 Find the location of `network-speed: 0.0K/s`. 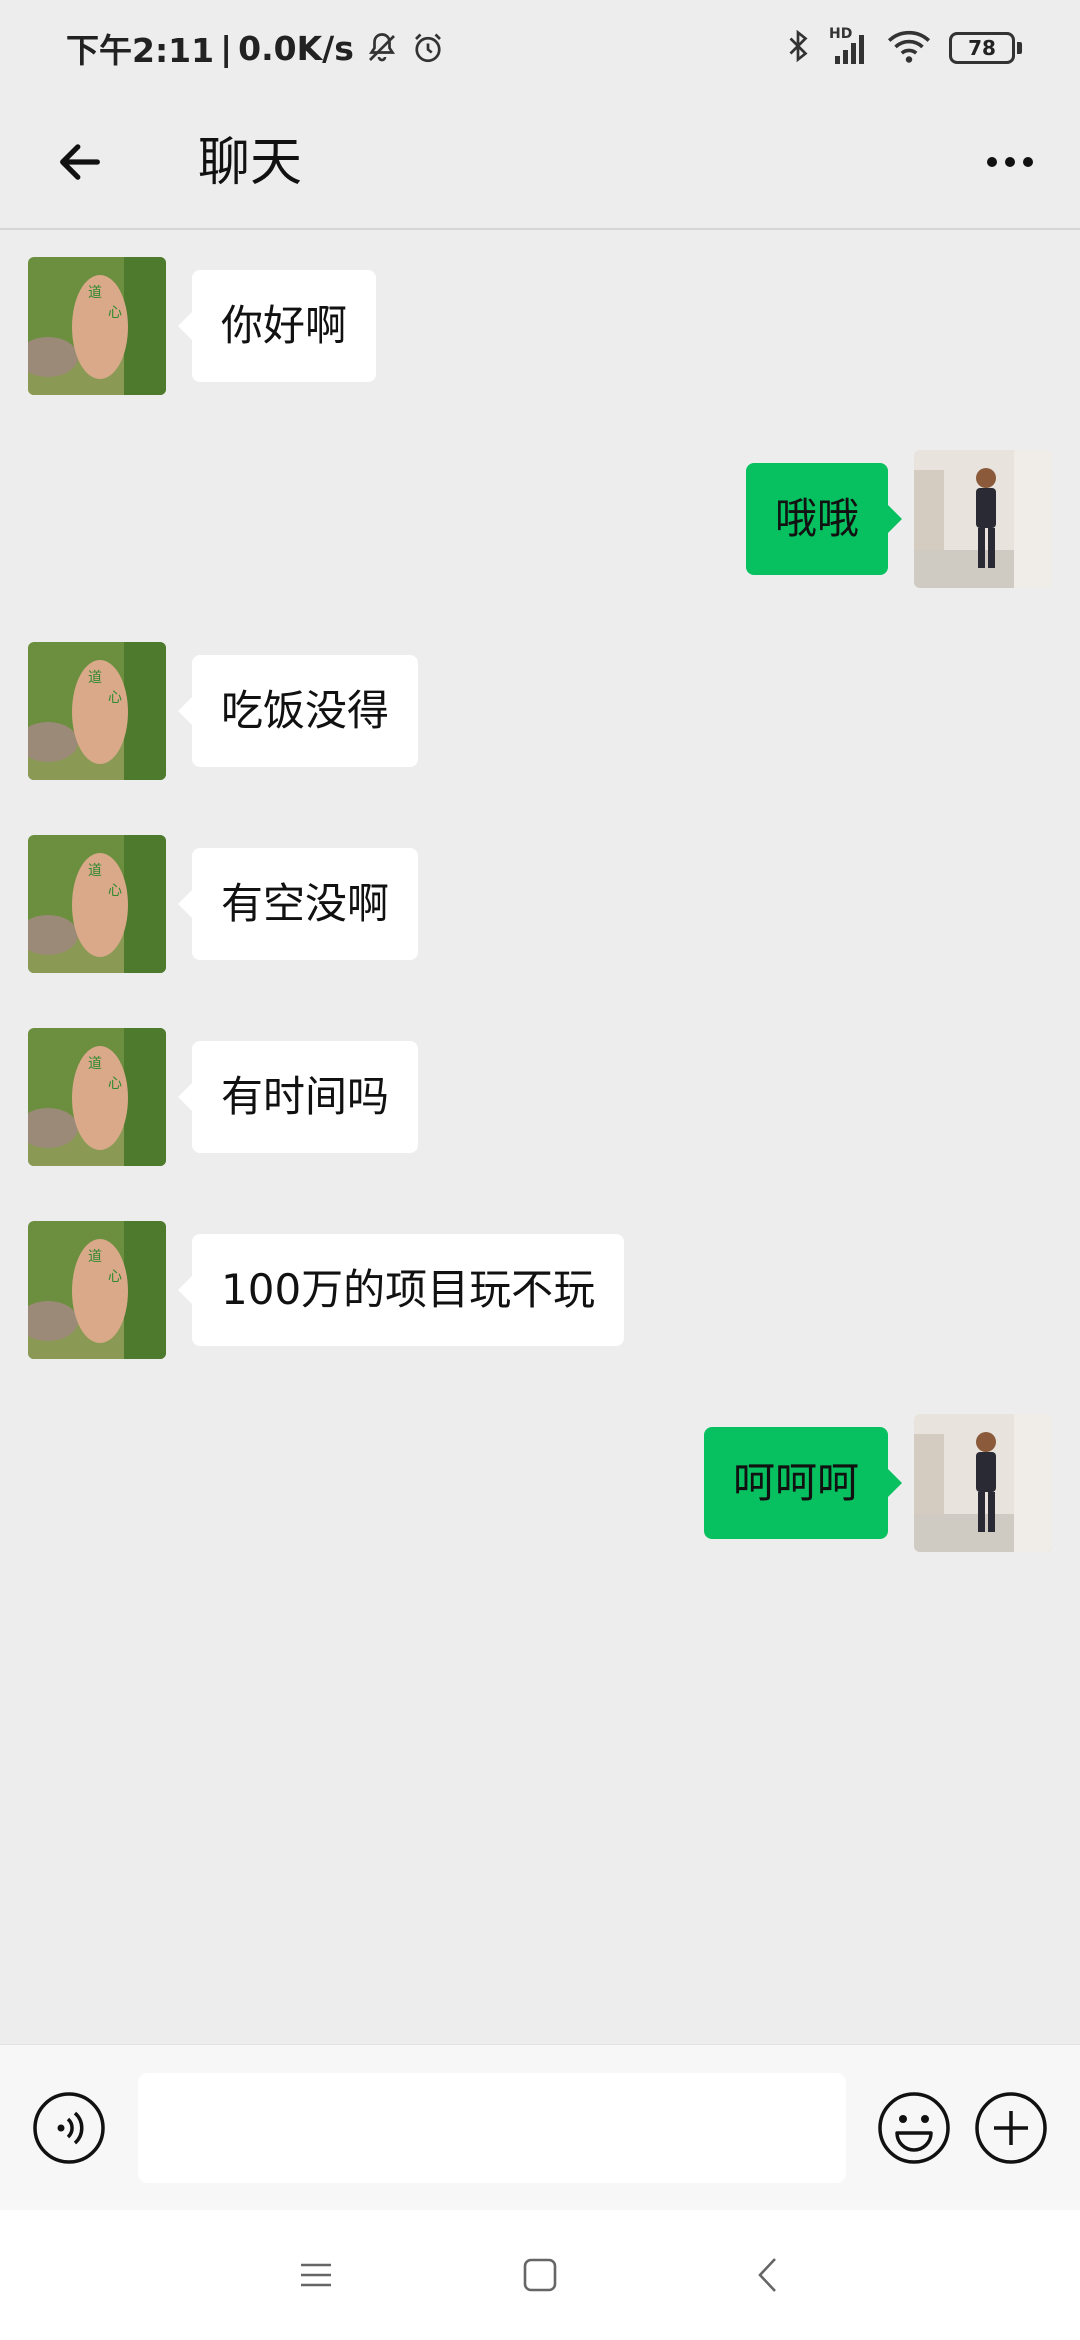

network-speed: 0.0K/s is located at coordinates (296, 48).